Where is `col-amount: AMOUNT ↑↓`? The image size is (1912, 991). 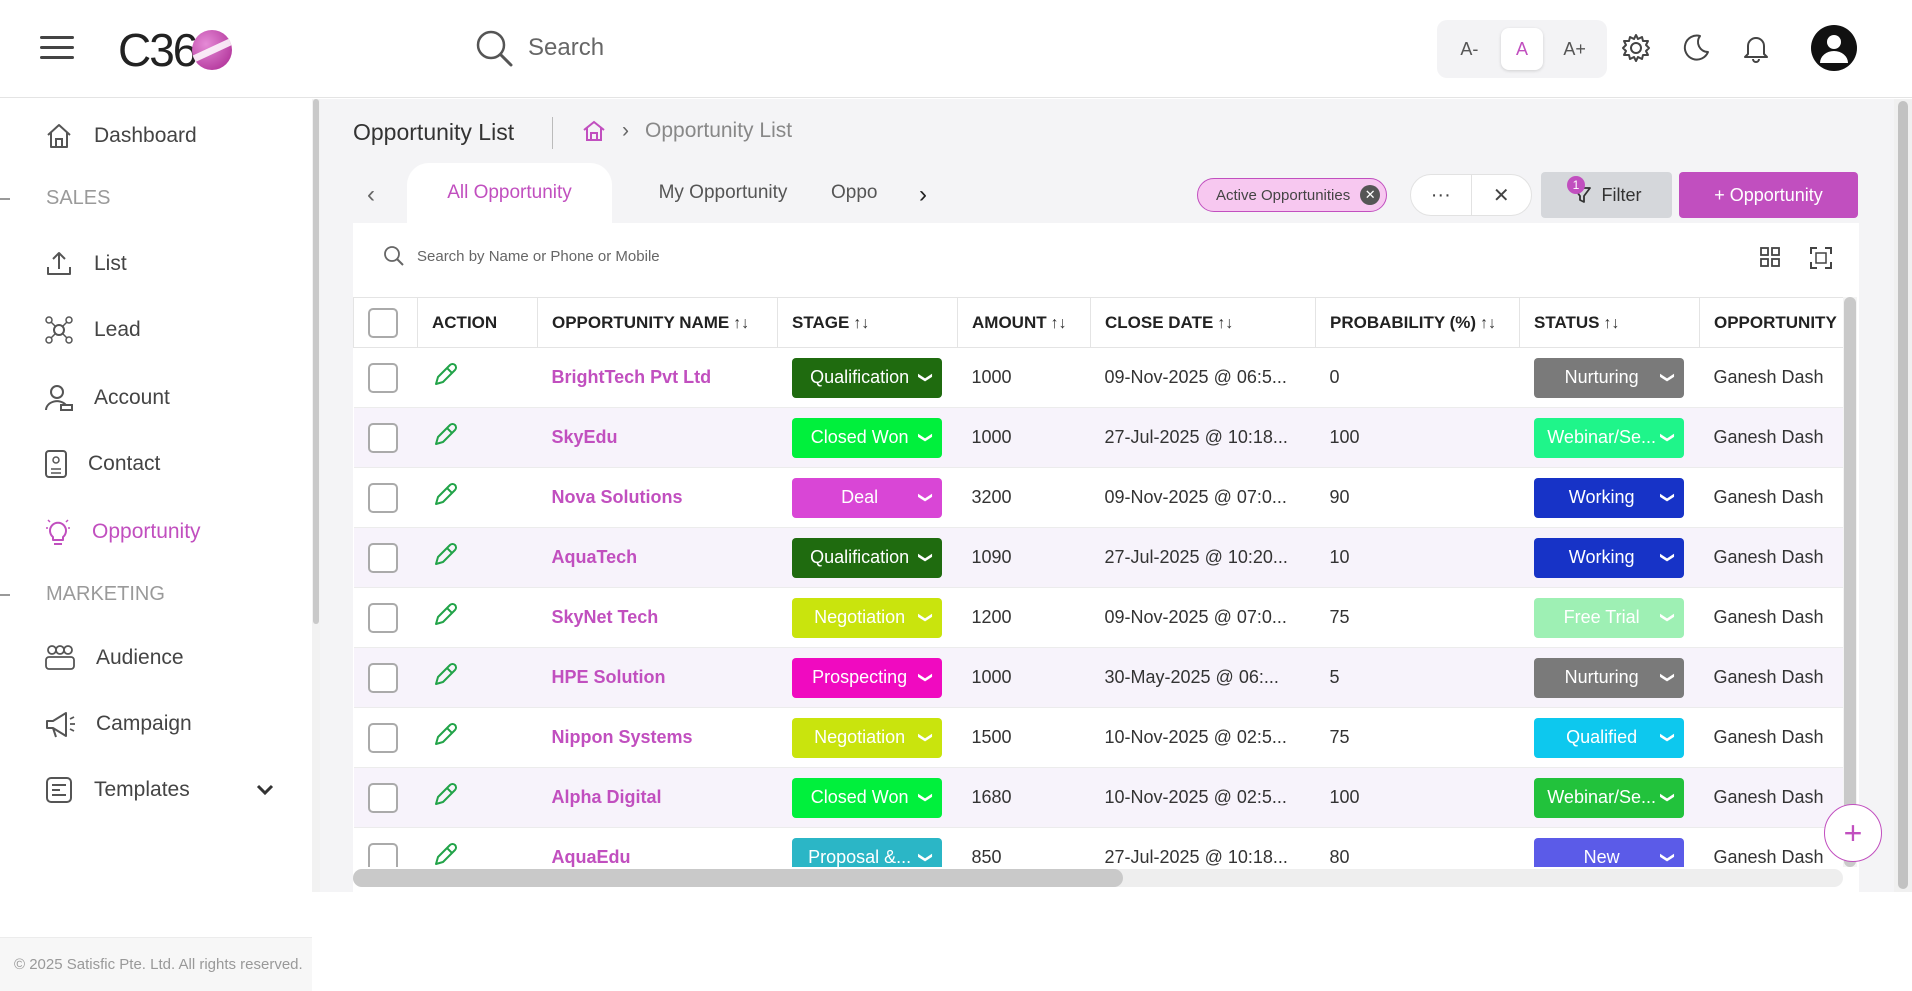
col-amount: AMOUNT ↑↓ is located at coordinates (1024, 322).